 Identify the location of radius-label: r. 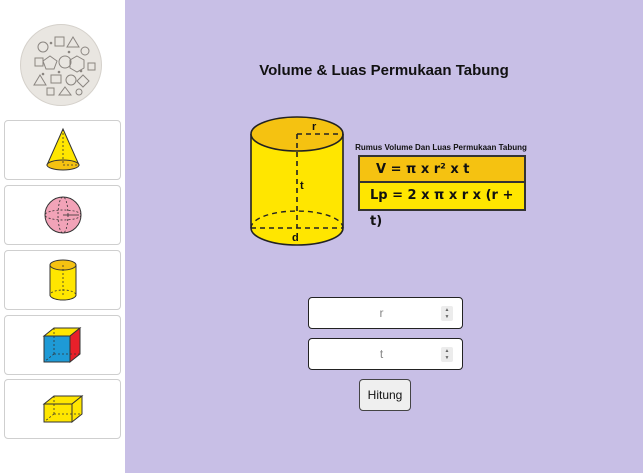
(314, 127).